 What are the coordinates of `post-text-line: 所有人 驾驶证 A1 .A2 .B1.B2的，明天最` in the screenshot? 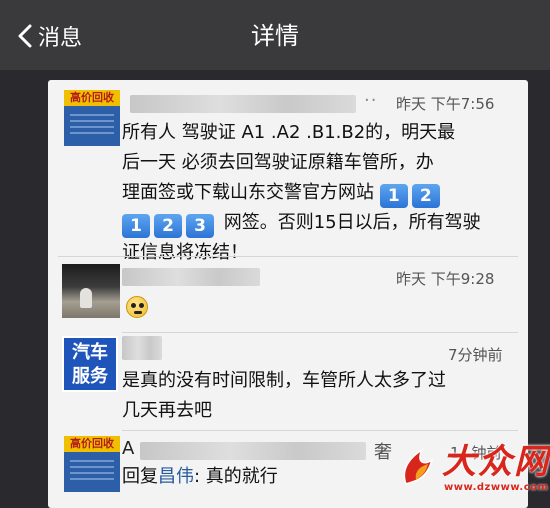 It's located at (289, 132).